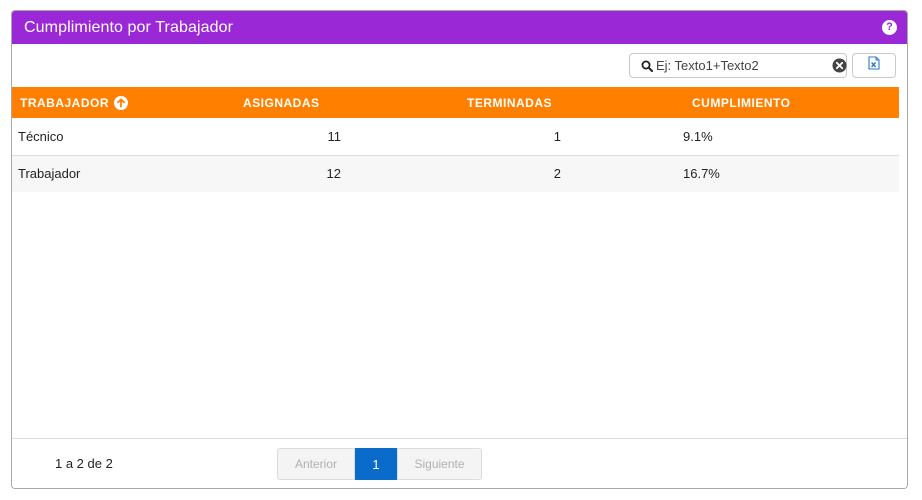 The width and height of the screenshot is (922, 500). What do you see at coordinates (647, 66) in the screenshot?
I see `search-icon` at bounding box center [647, 66].